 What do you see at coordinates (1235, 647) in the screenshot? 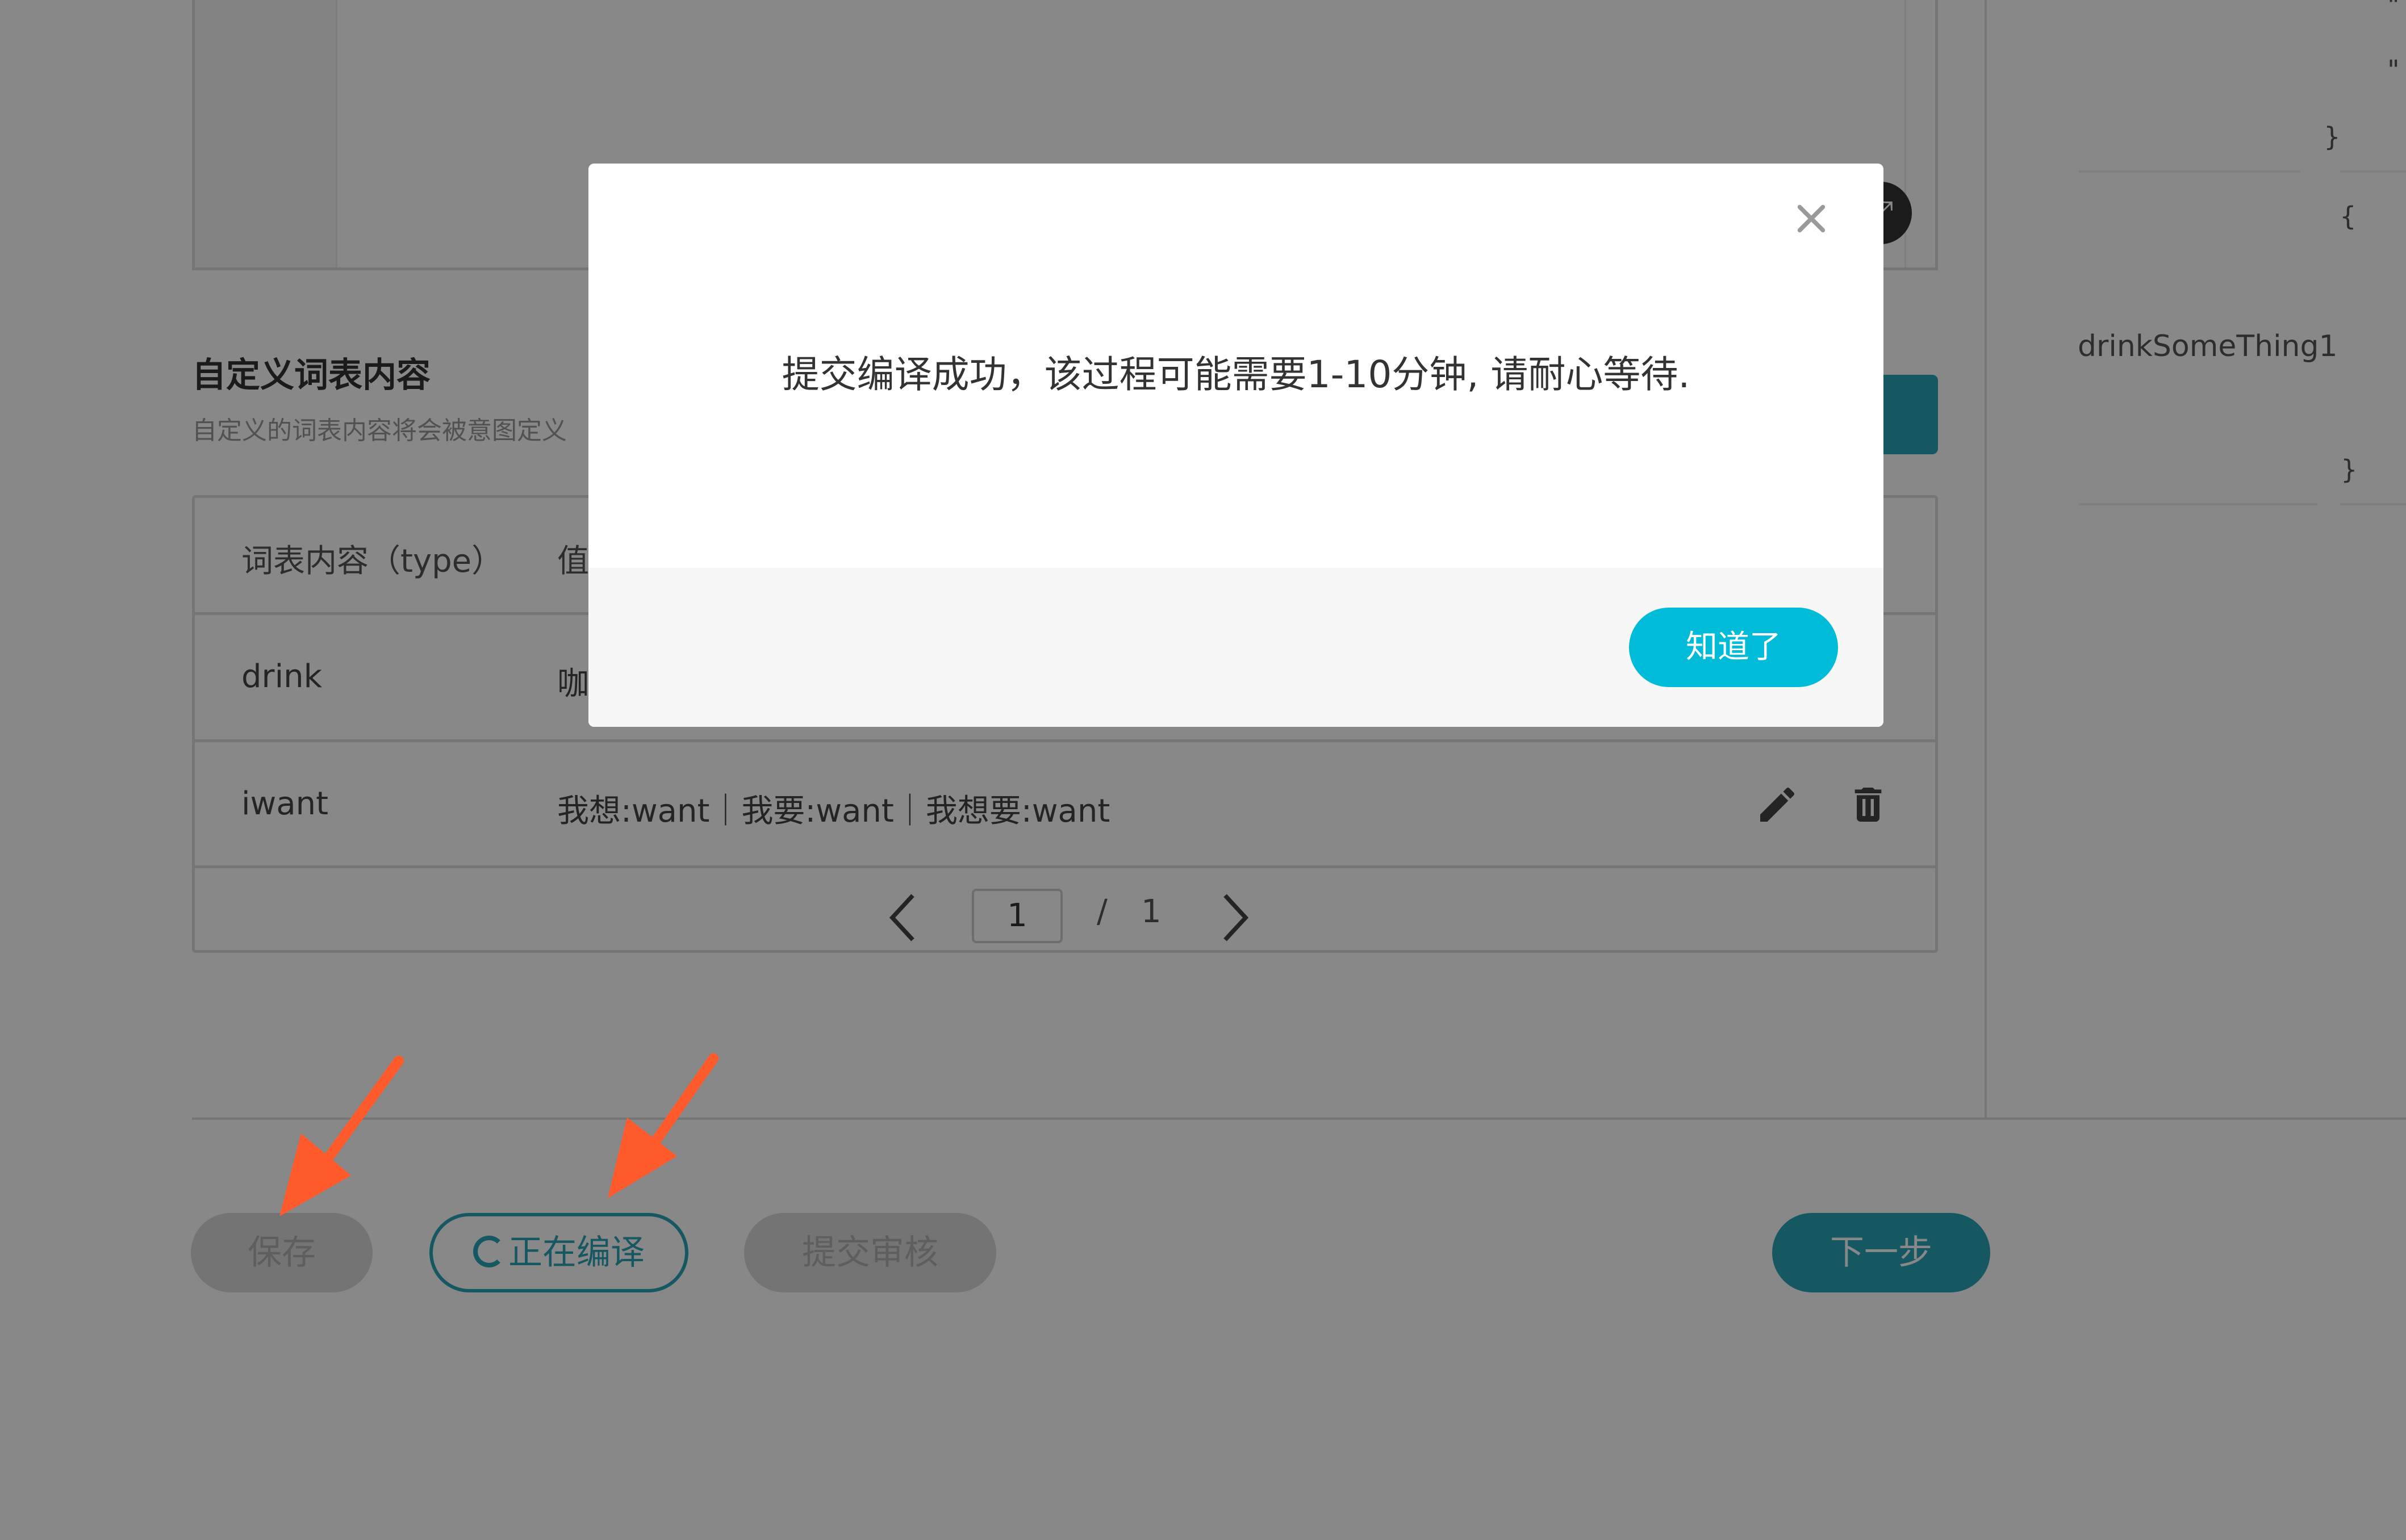
I see `dialog-footer: 知道了` at bounding box center [1235, 647].